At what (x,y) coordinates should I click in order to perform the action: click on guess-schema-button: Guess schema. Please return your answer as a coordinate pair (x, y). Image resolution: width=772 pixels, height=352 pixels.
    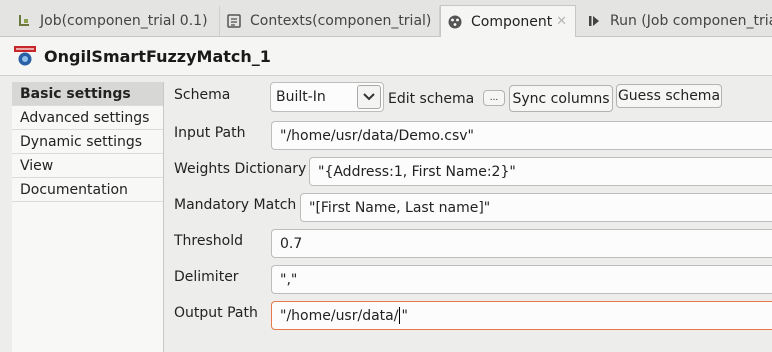
    Looking at the image, I should click on (669, 96).